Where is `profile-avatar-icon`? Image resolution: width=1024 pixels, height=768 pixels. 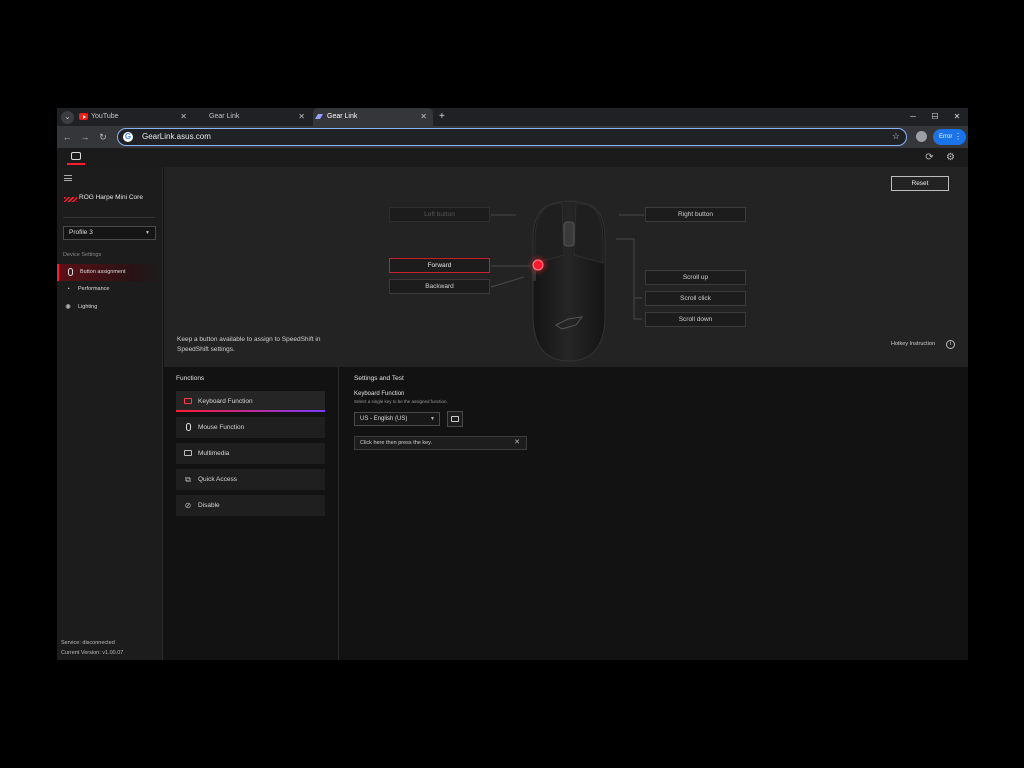 profile-avatar-icon is located at coordinates (921, 136).